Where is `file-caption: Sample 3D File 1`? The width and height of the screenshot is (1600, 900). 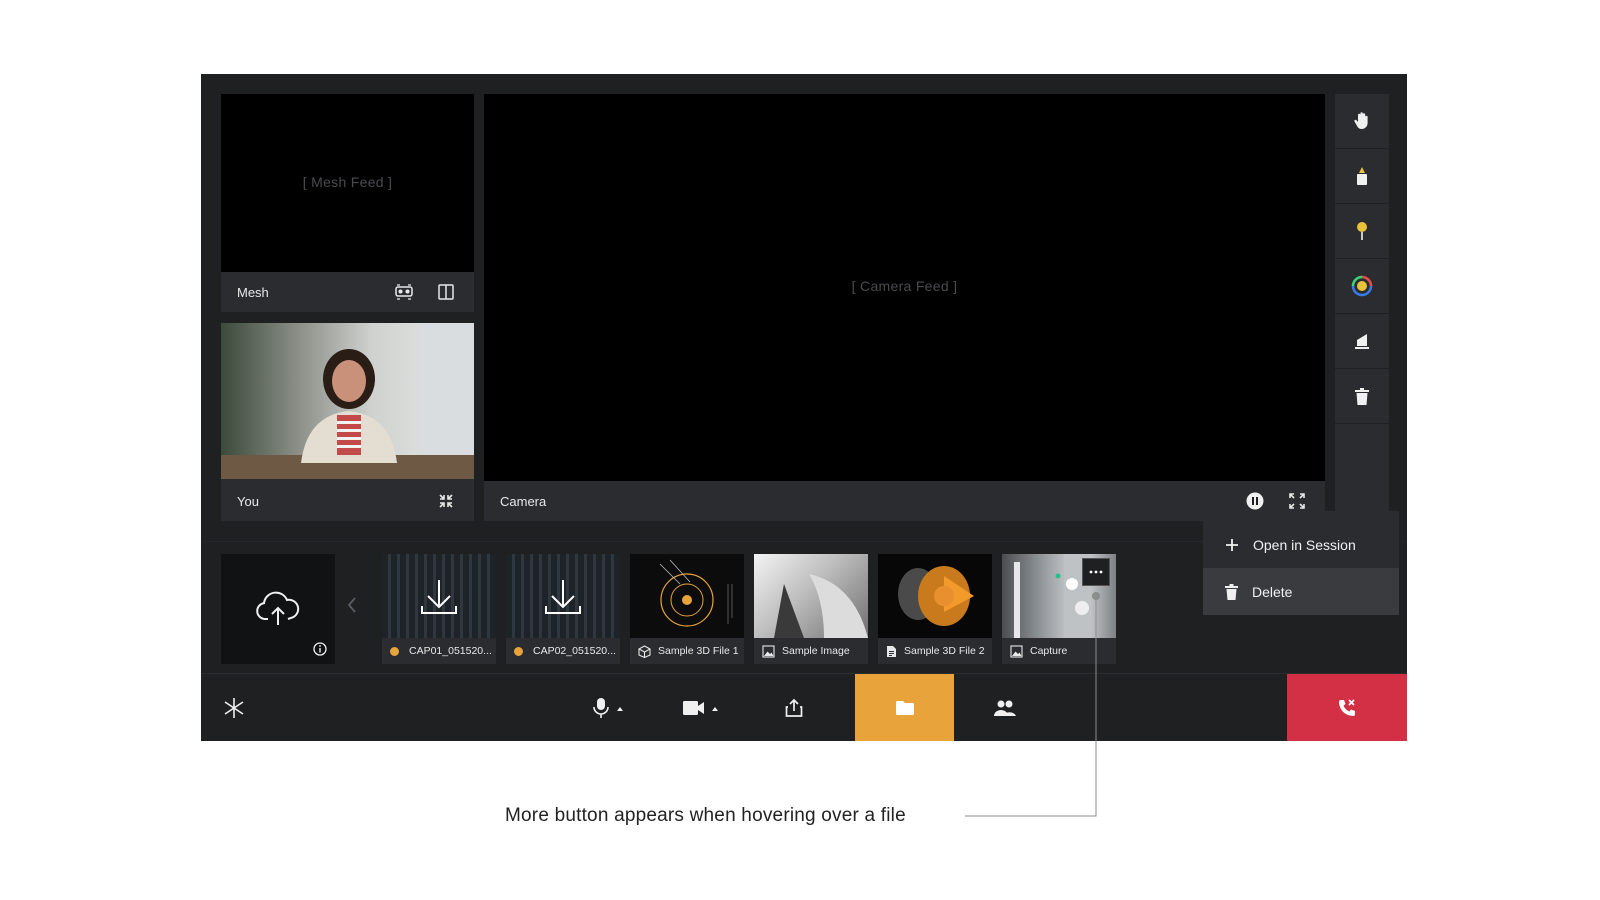
file-caption: Sample 3D File 1 is located at coordinates (687, 651).